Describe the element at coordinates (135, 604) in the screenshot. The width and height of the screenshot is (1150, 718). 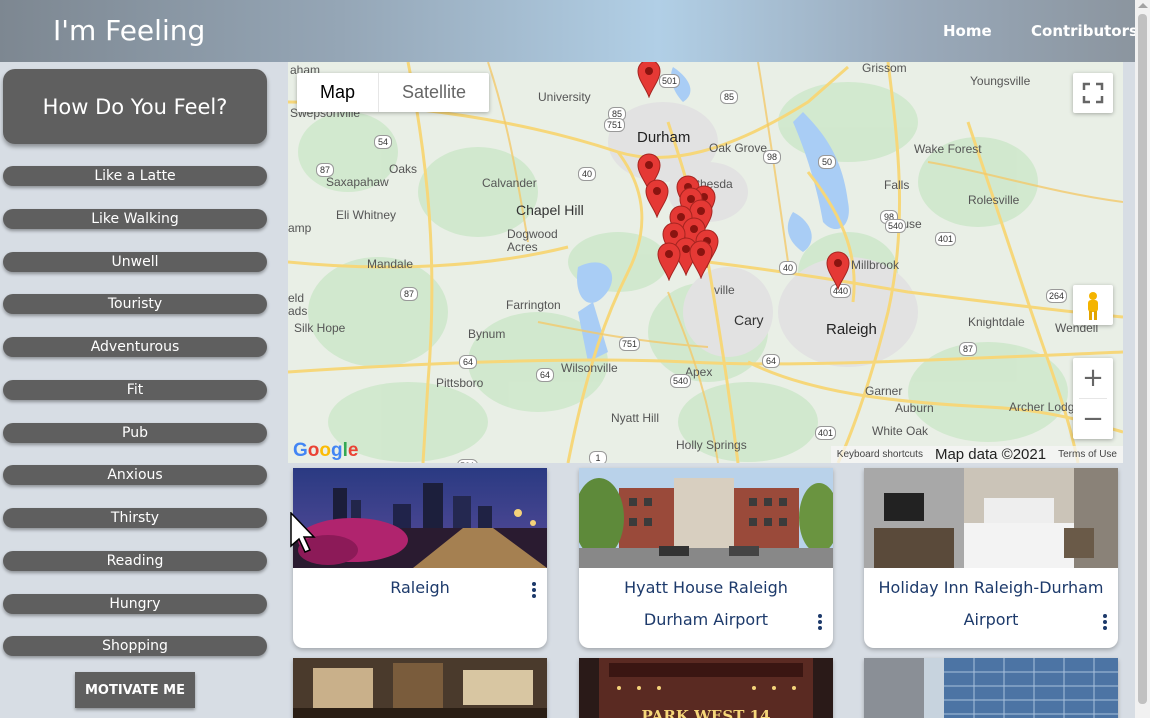
I see `mood-button-hungry: Hungry` at that location.